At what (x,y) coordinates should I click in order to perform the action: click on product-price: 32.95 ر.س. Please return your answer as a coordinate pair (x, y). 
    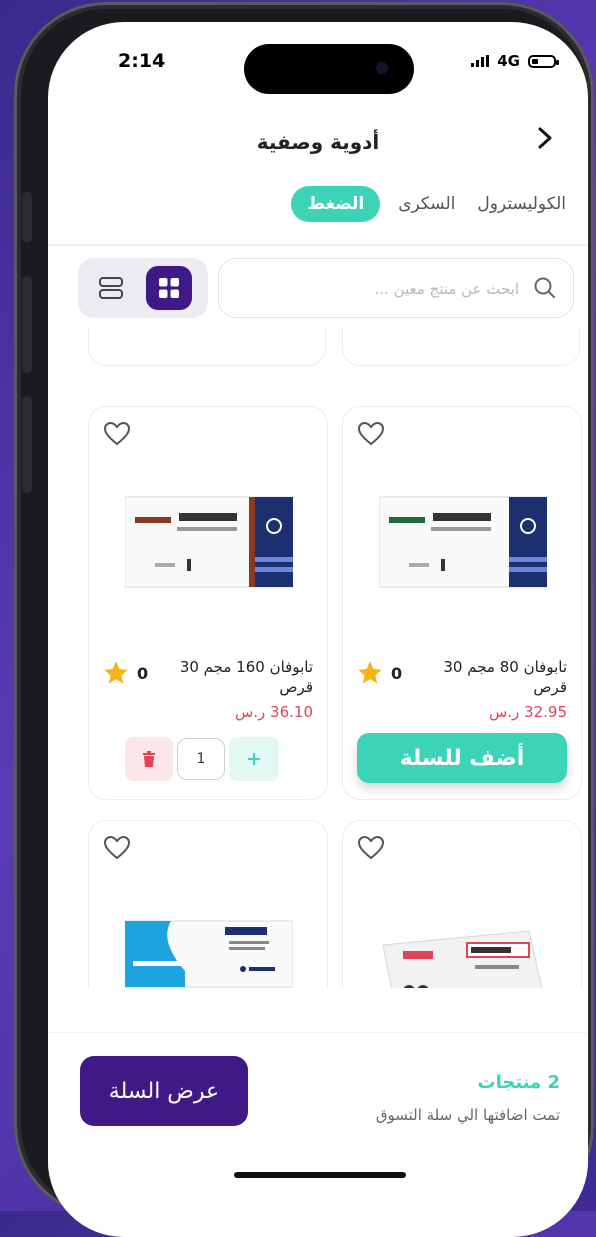
    Looking at the image, I should click on (527, 712).